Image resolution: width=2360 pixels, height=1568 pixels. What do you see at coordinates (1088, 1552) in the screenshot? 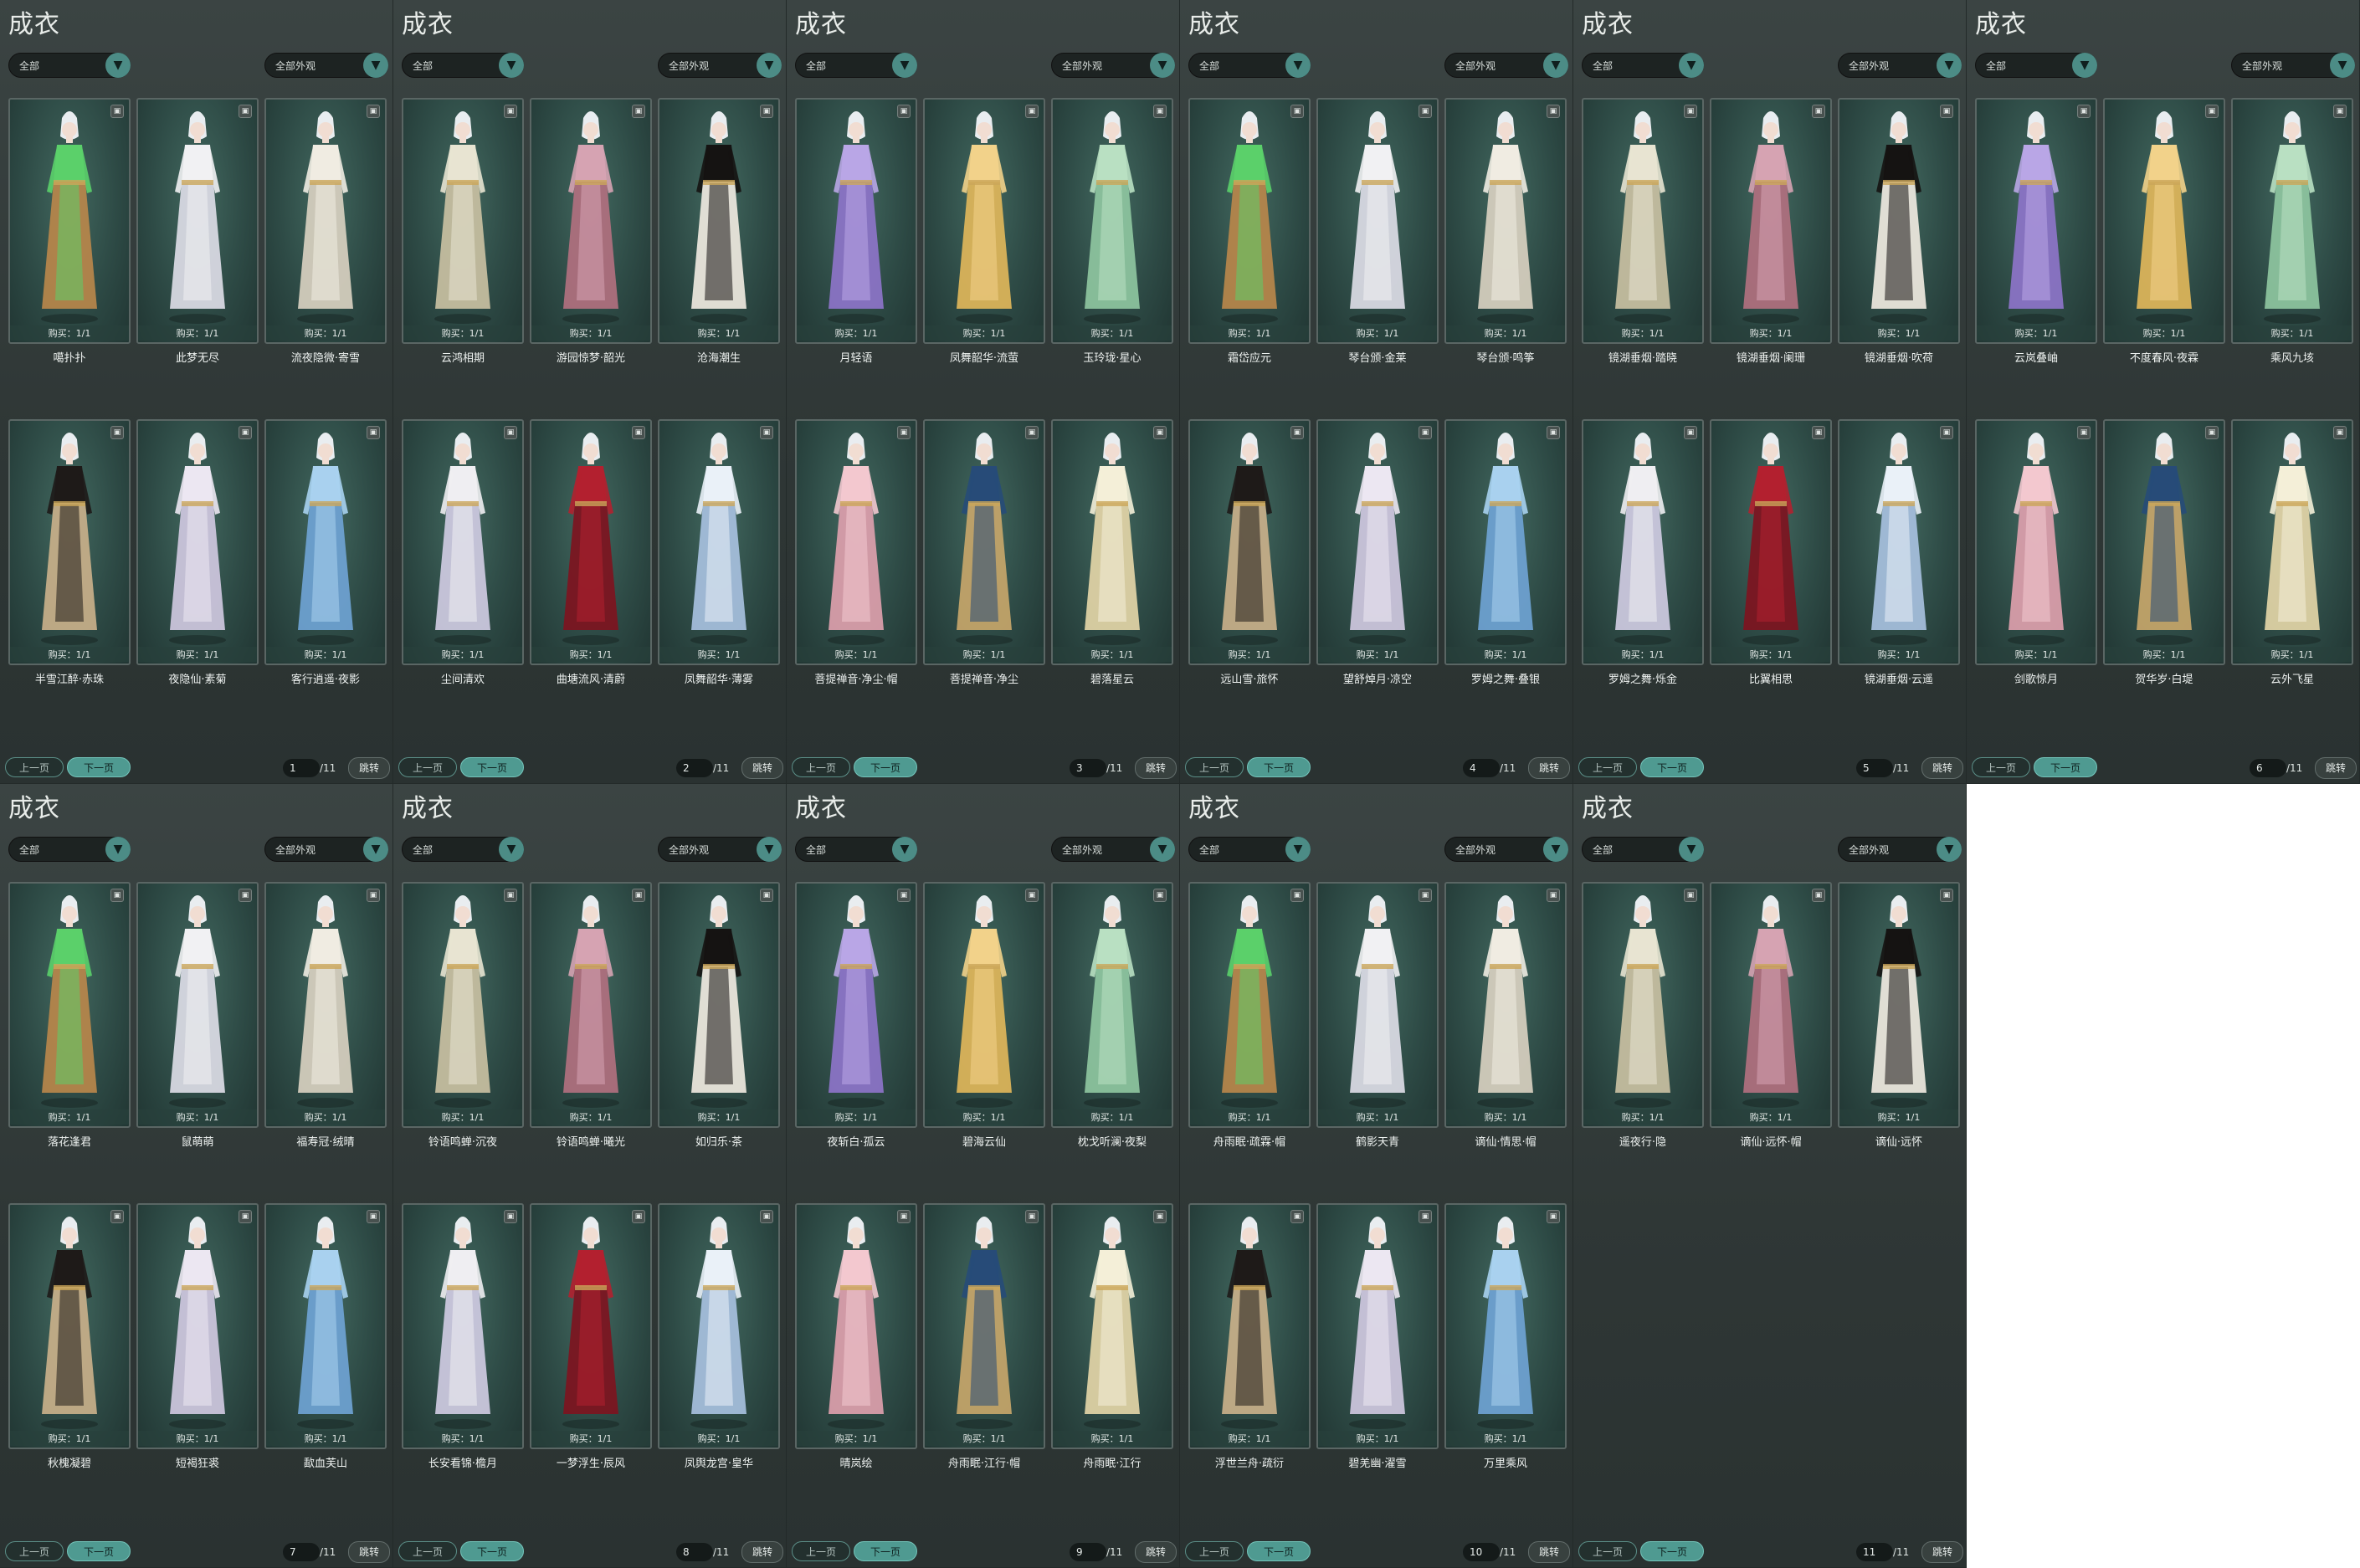
I see `page-number-input: 9` at bounding box center [1088, 1552].